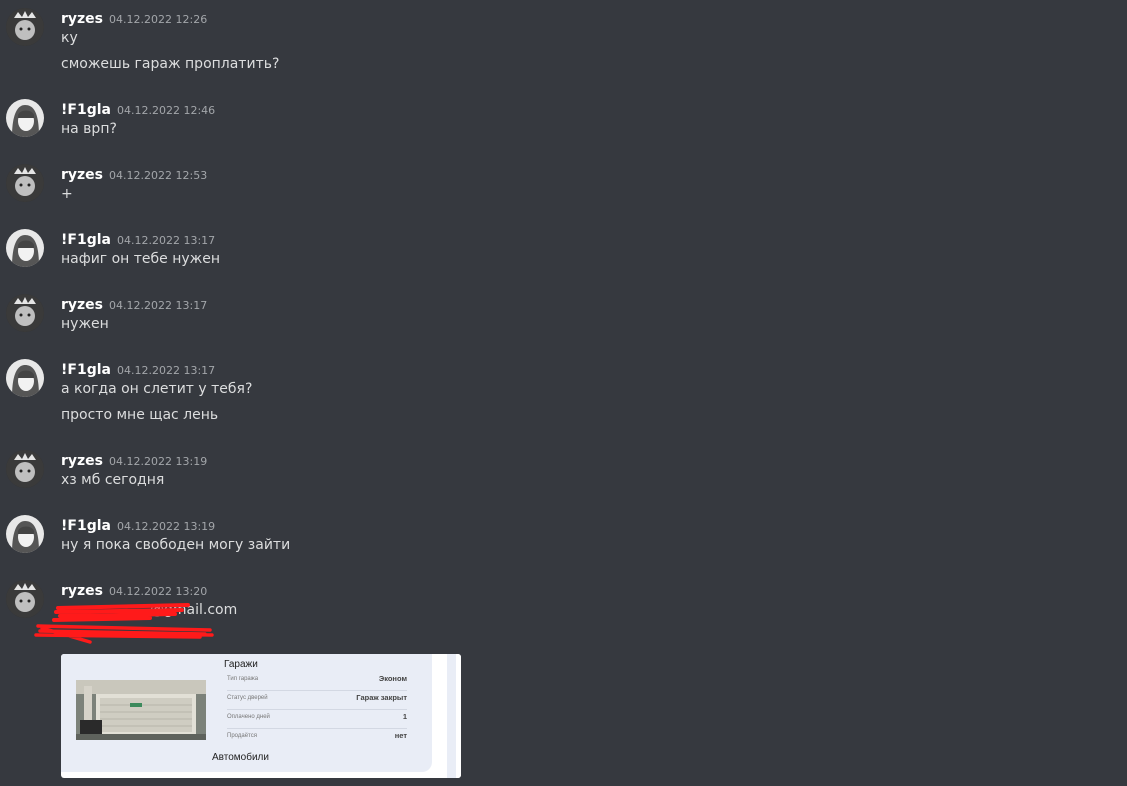  I want to click on timestamp: 04.12.2022 12:26, so click(158, 19).